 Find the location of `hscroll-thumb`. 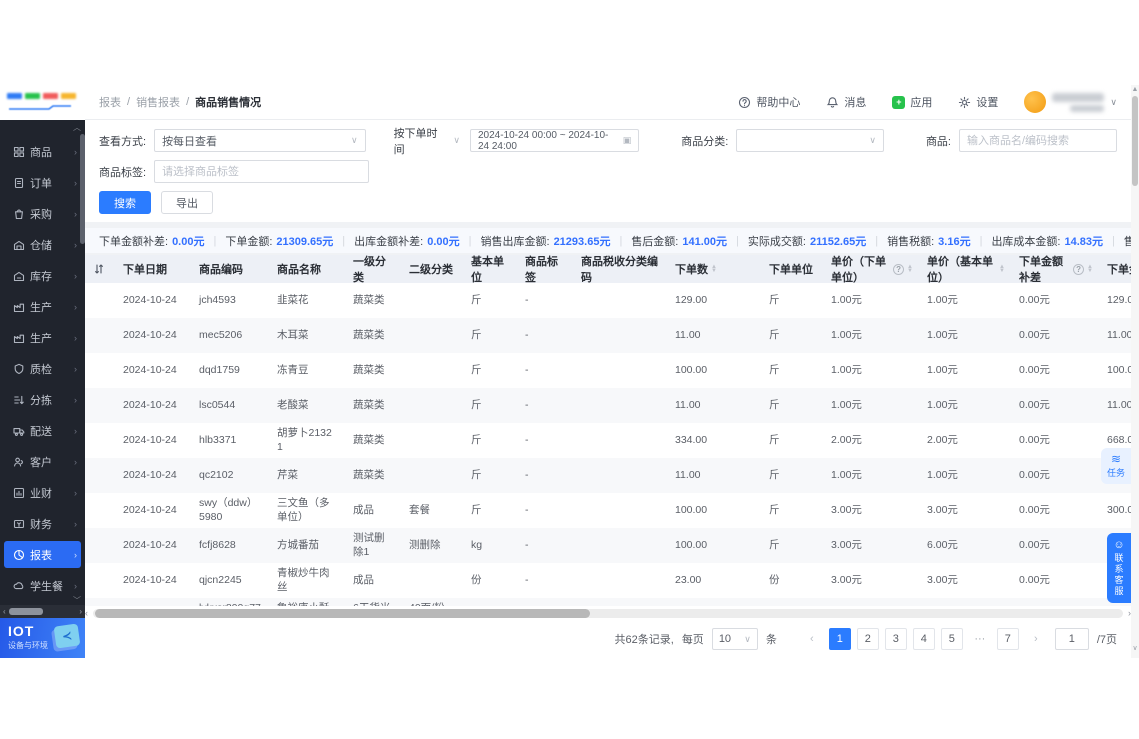

hscroll-thumb is located at coordinates (342, 613).